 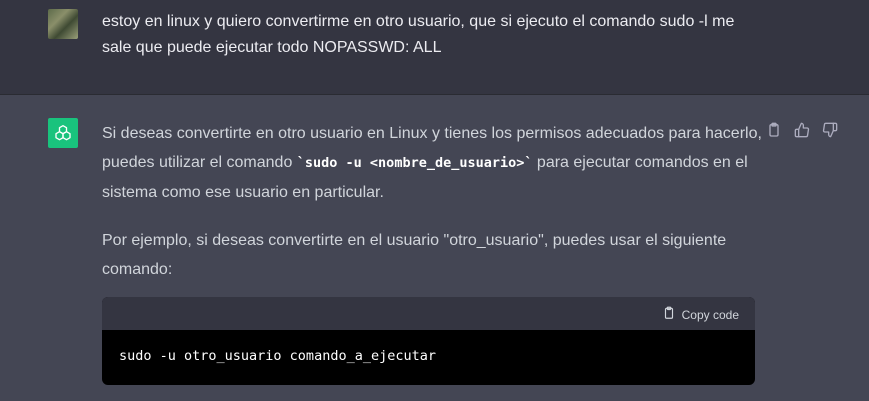 I want to click on copy-code-button: Copy code, so click(x=700, y=314).